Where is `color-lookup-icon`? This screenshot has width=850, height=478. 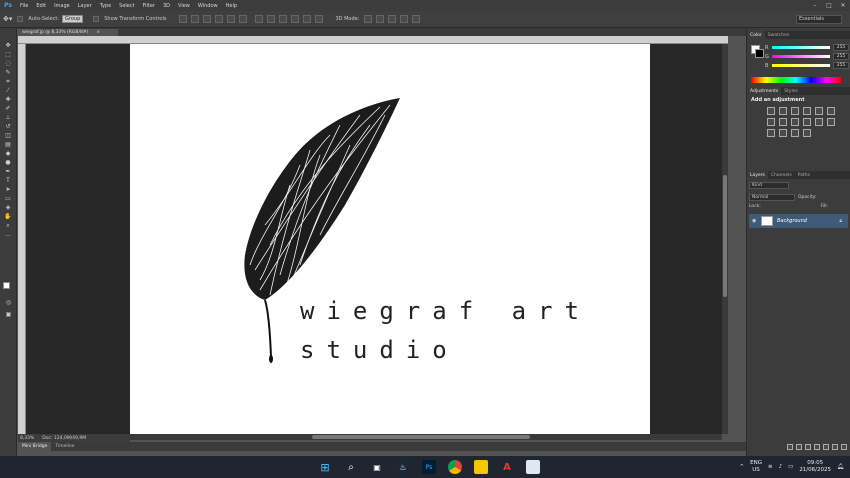
color-lookup-icon is located at coordinates (819, 122).